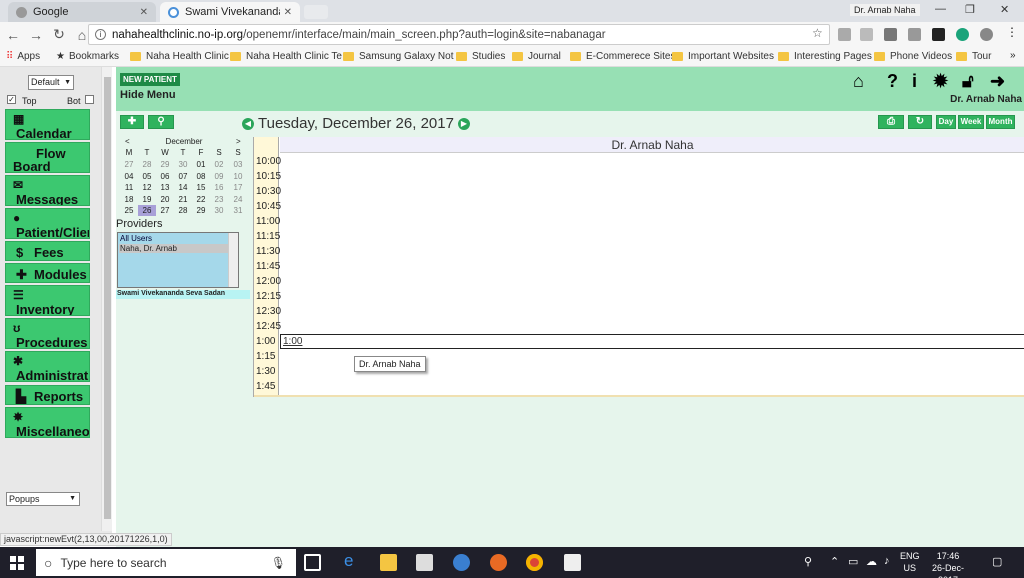 This screenshot has width=1024, height=578. Describe the element at coordinates (887, 561) in the screenshot. I see `volume-icon: ♪` at that location.